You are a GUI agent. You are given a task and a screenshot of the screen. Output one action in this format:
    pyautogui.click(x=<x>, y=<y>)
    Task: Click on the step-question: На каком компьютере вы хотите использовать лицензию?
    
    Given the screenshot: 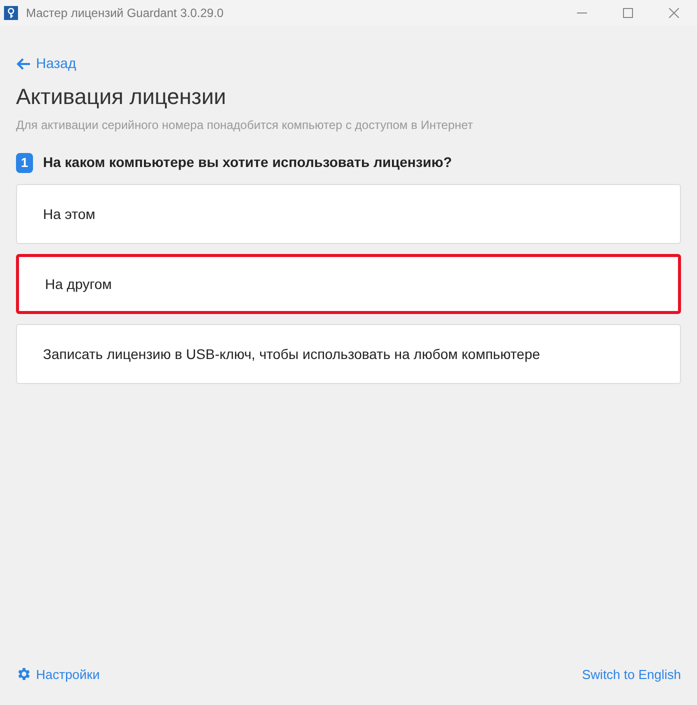 What is the action you would take?
    pyautogui.click(x=247, y=162)
    